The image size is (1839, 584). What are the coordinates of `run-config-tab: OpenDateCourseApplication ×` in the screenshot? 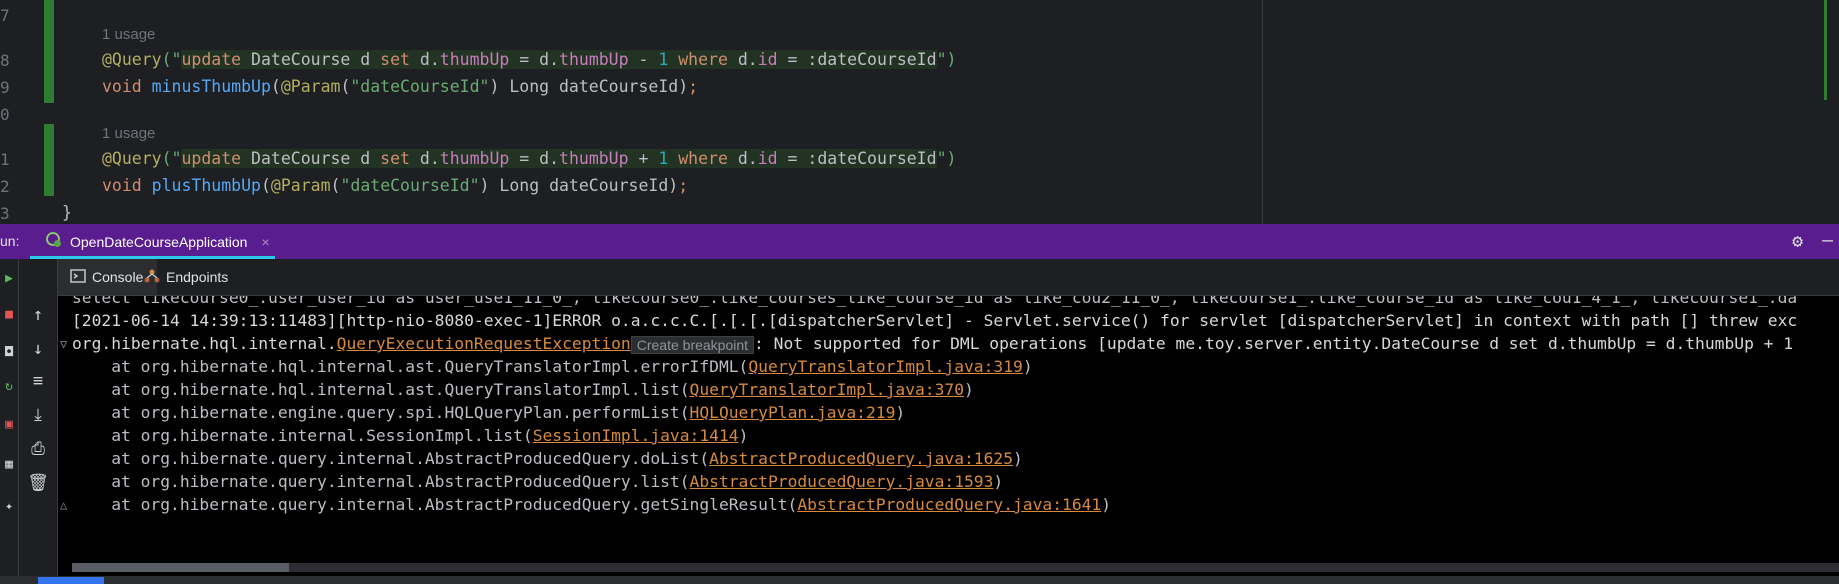 It's located at (158, 241).